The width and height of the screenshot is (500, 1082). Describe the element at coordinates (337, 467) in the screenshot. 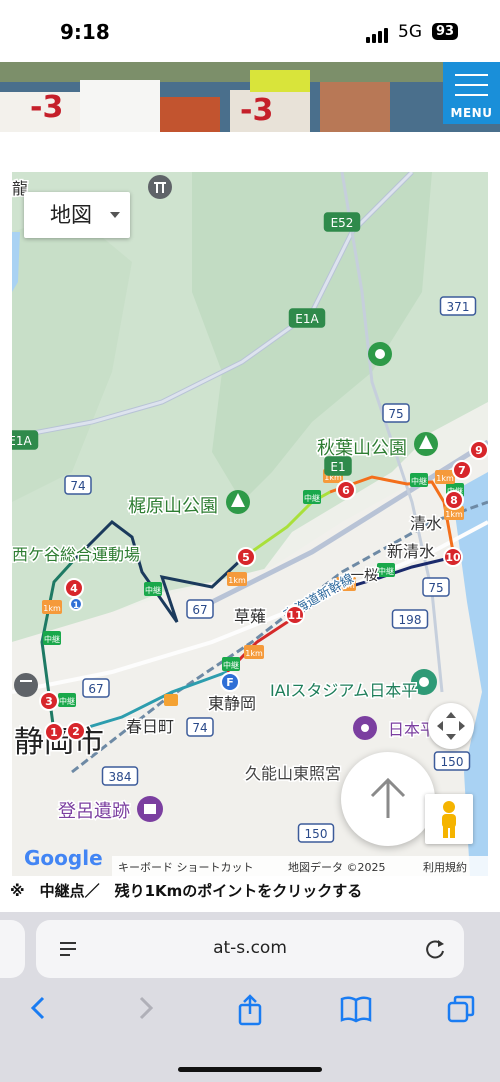

I see `road-shield-label: E1` at that location.